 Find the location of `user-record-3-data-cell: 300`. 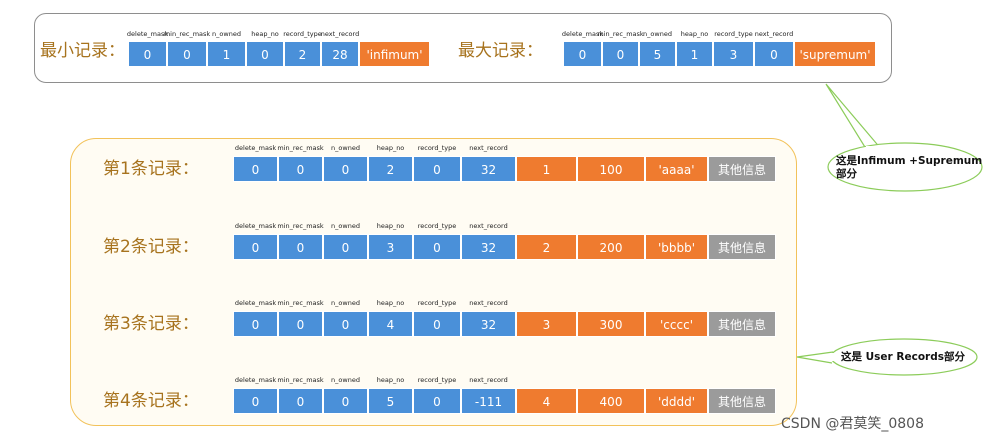

user-record-3-data-cell: 300 is located at coordinates (611, 324).